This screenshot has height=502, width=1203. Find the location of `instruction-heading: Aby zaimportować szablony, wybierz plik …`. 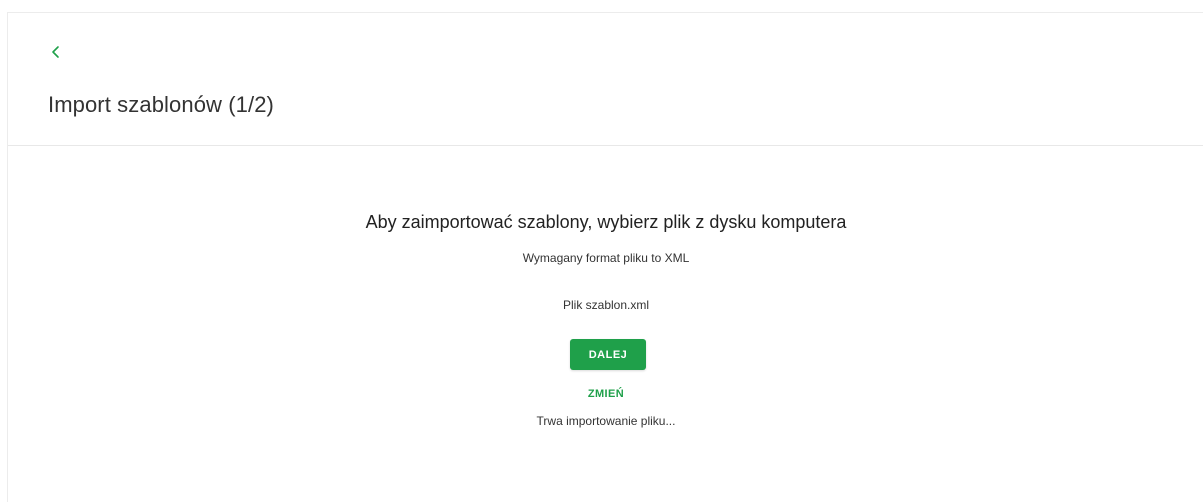

instruction-heading: Aby zaimportować szablony, wybierz plik … is located at coordinates (606, 222).